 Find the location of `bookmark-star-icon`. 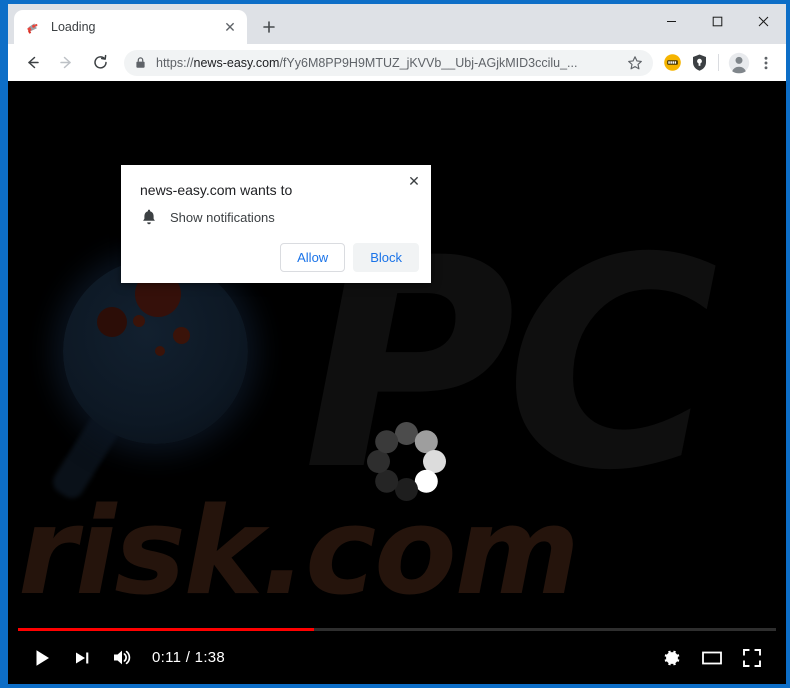

bookmark-star-icon is located at coordinates (635, 63).